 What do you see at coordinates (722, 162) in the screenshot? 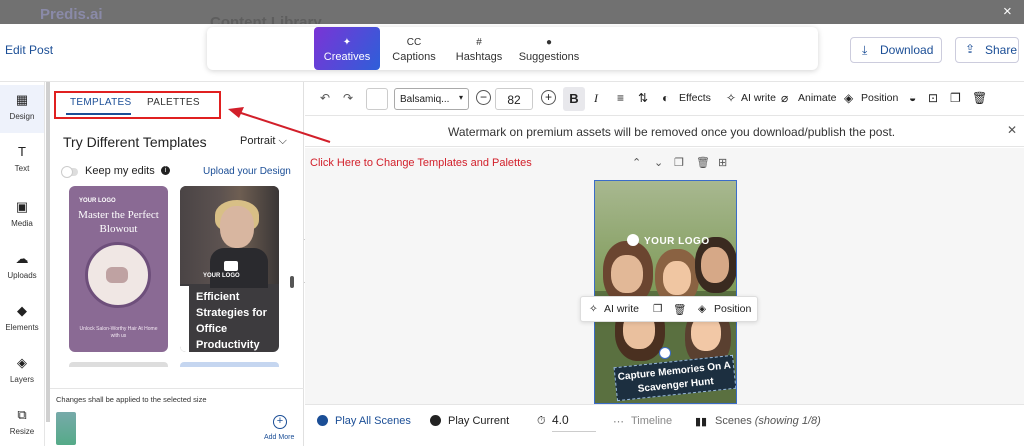
I see `add-scene-icon: ⊞` at bounding box center [722, 162].